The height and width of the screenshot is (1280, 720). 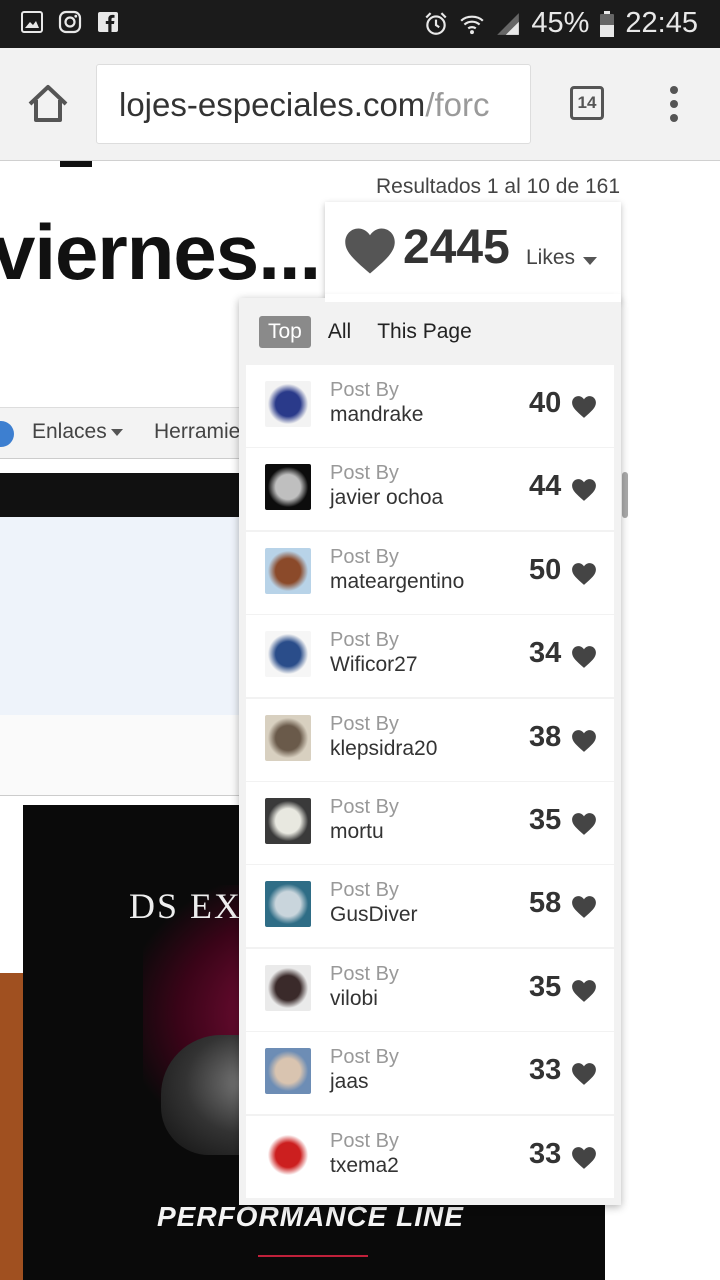 What do you see at coordinates (130, 755) in the screenshot?
I see `content-panel-footer` at bounding box center [130, 755].